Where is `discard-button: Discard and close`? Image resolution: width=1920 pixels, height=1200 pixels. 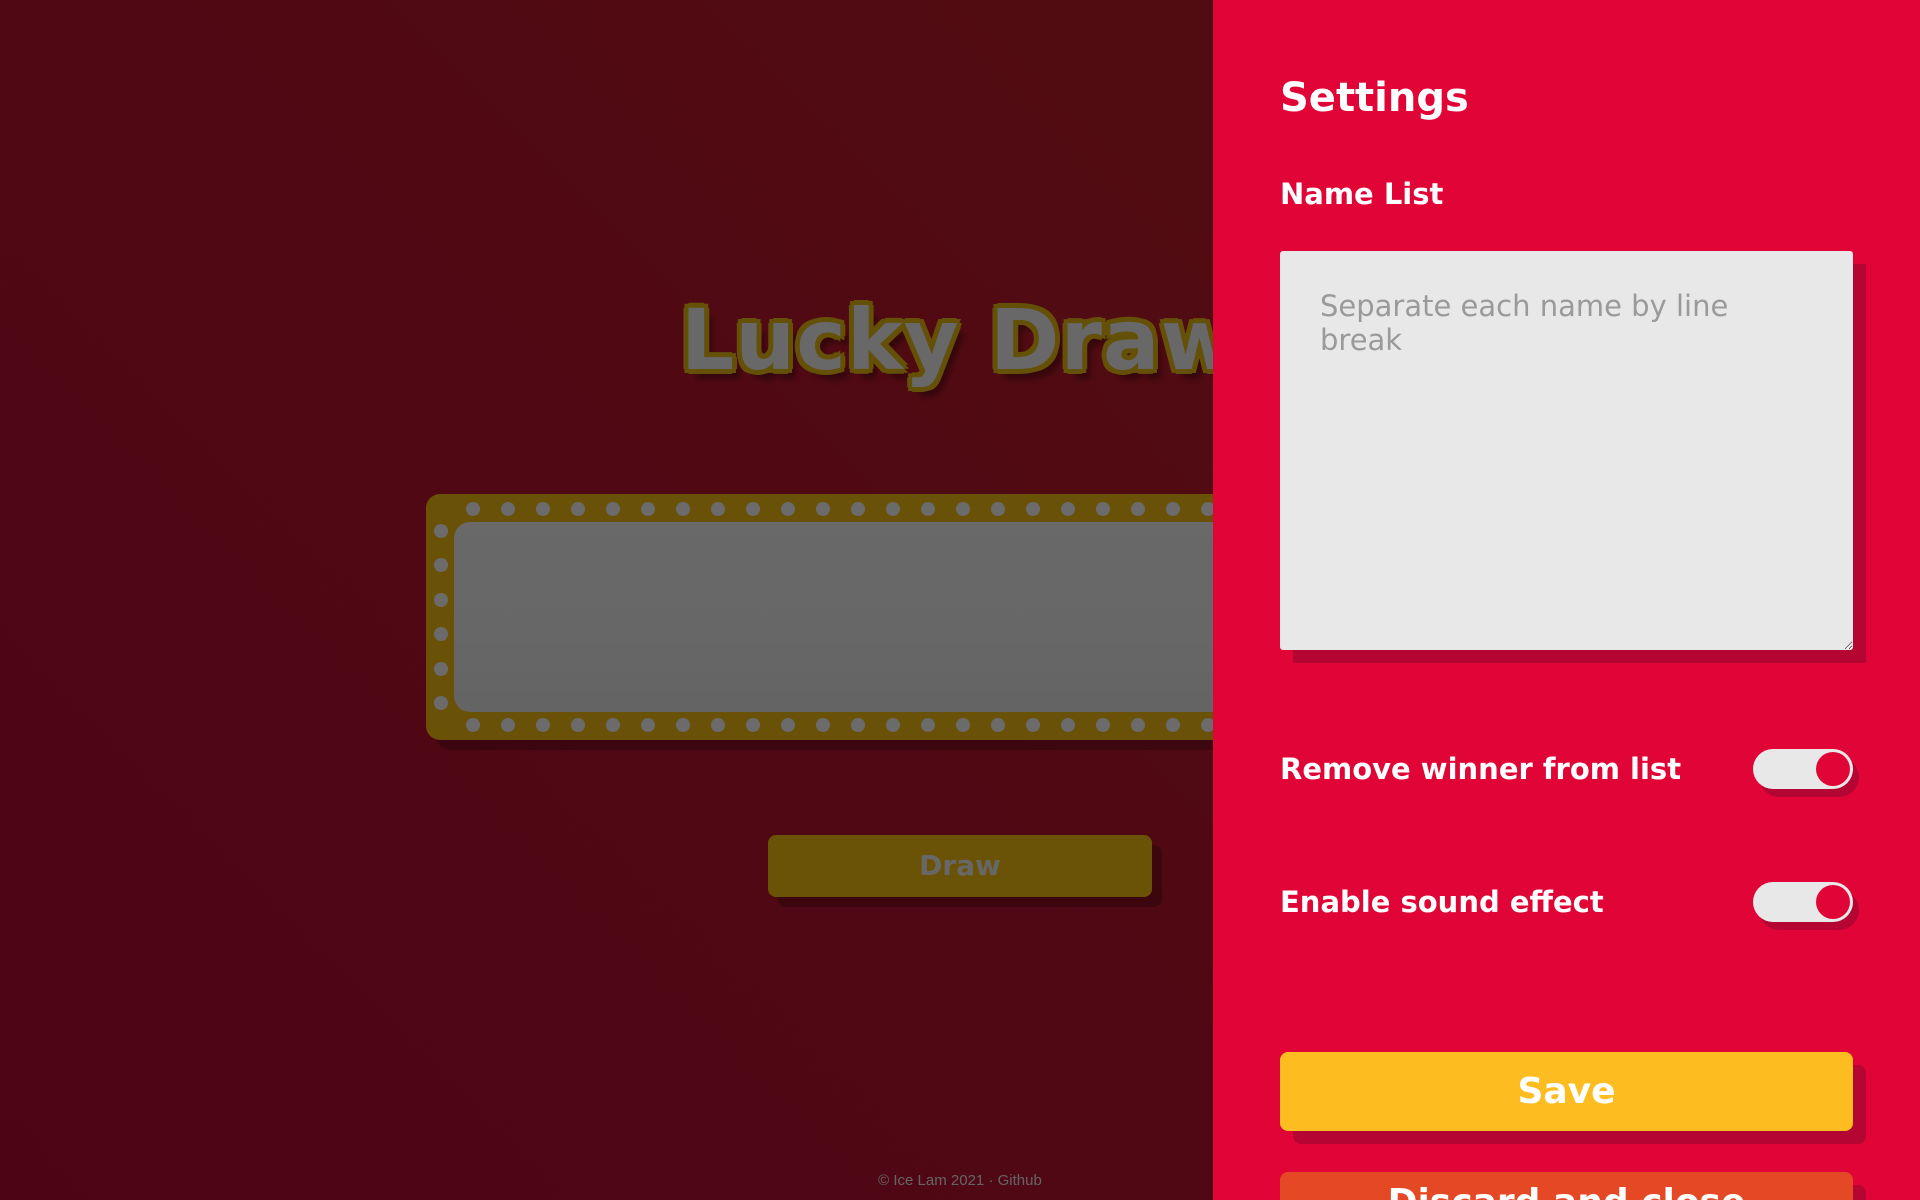
discard-button: Discard and close is located at coordinates (1566, 1186).